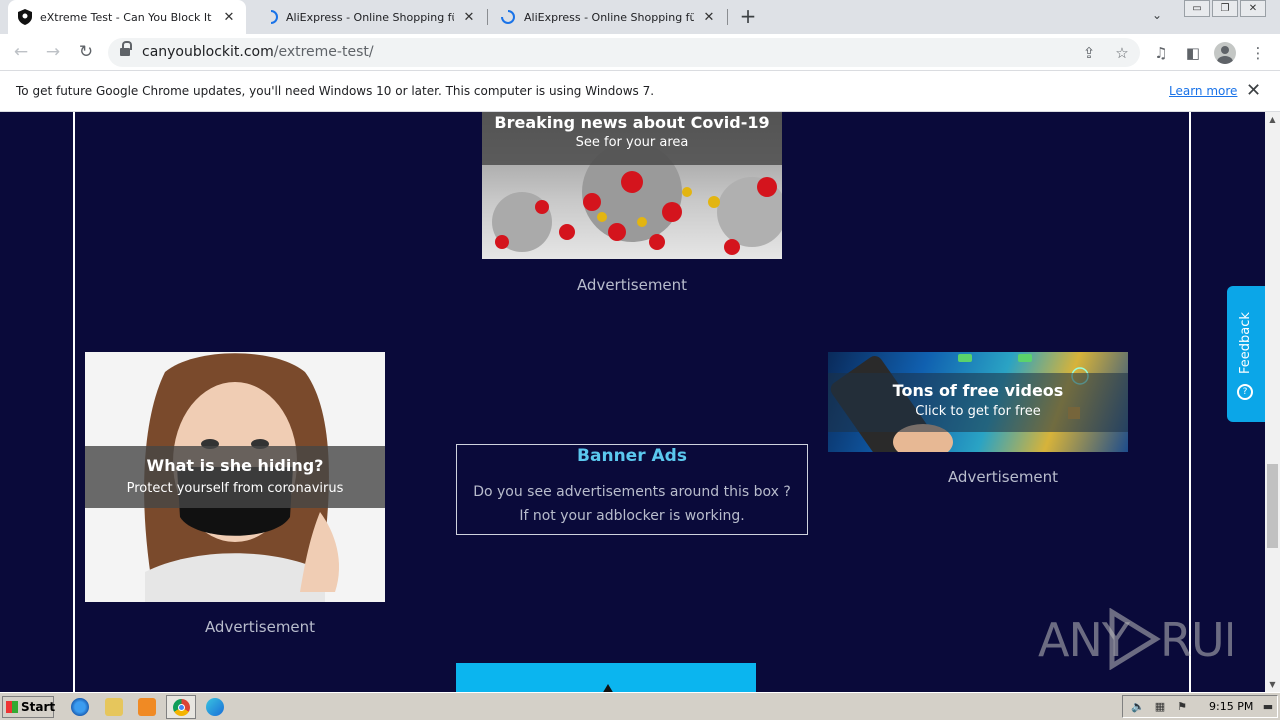  I want to click on chrome-icon, so click(181, 707).